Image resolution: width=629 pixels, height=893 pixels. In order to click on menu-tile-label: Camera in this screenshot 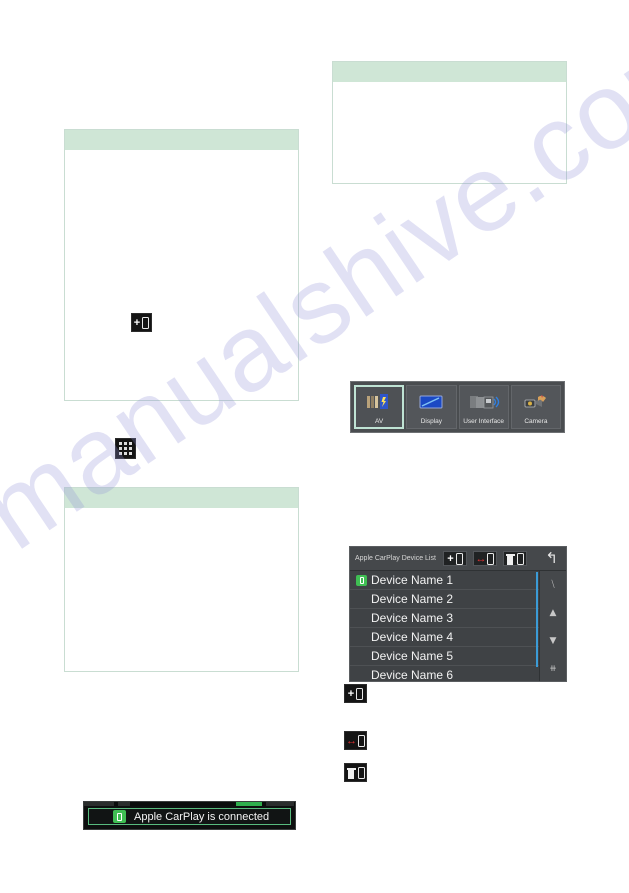, I will do `click(536, 421)`.